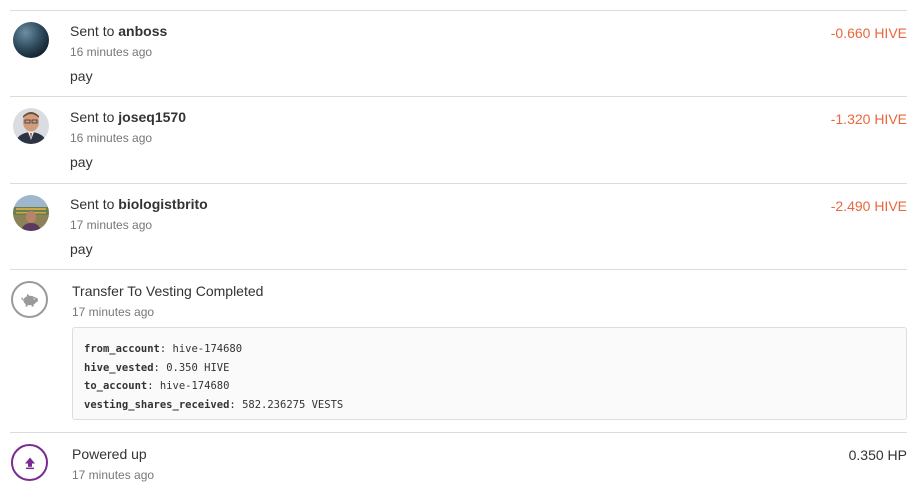  What do you see at coordinates (157, 386) in the screenshot?
I see `detail-row: to_account: hive-174680` at bounding box center [157, 386].